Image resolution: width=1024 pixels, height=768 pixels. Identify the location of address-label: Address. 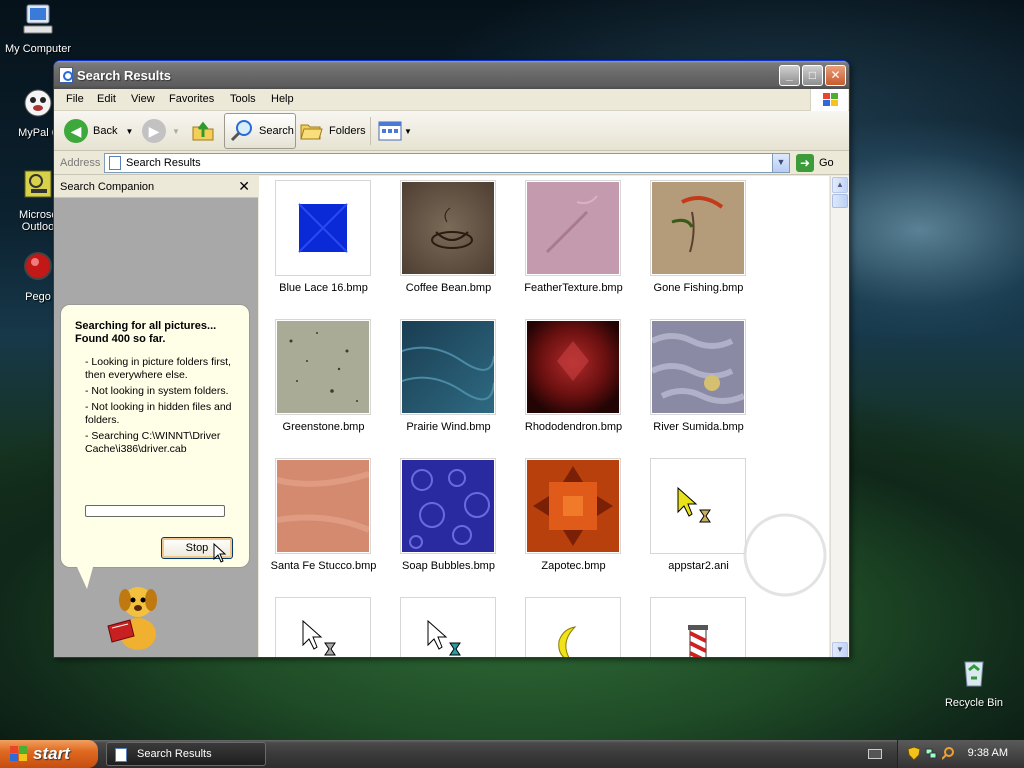
(80, 163).